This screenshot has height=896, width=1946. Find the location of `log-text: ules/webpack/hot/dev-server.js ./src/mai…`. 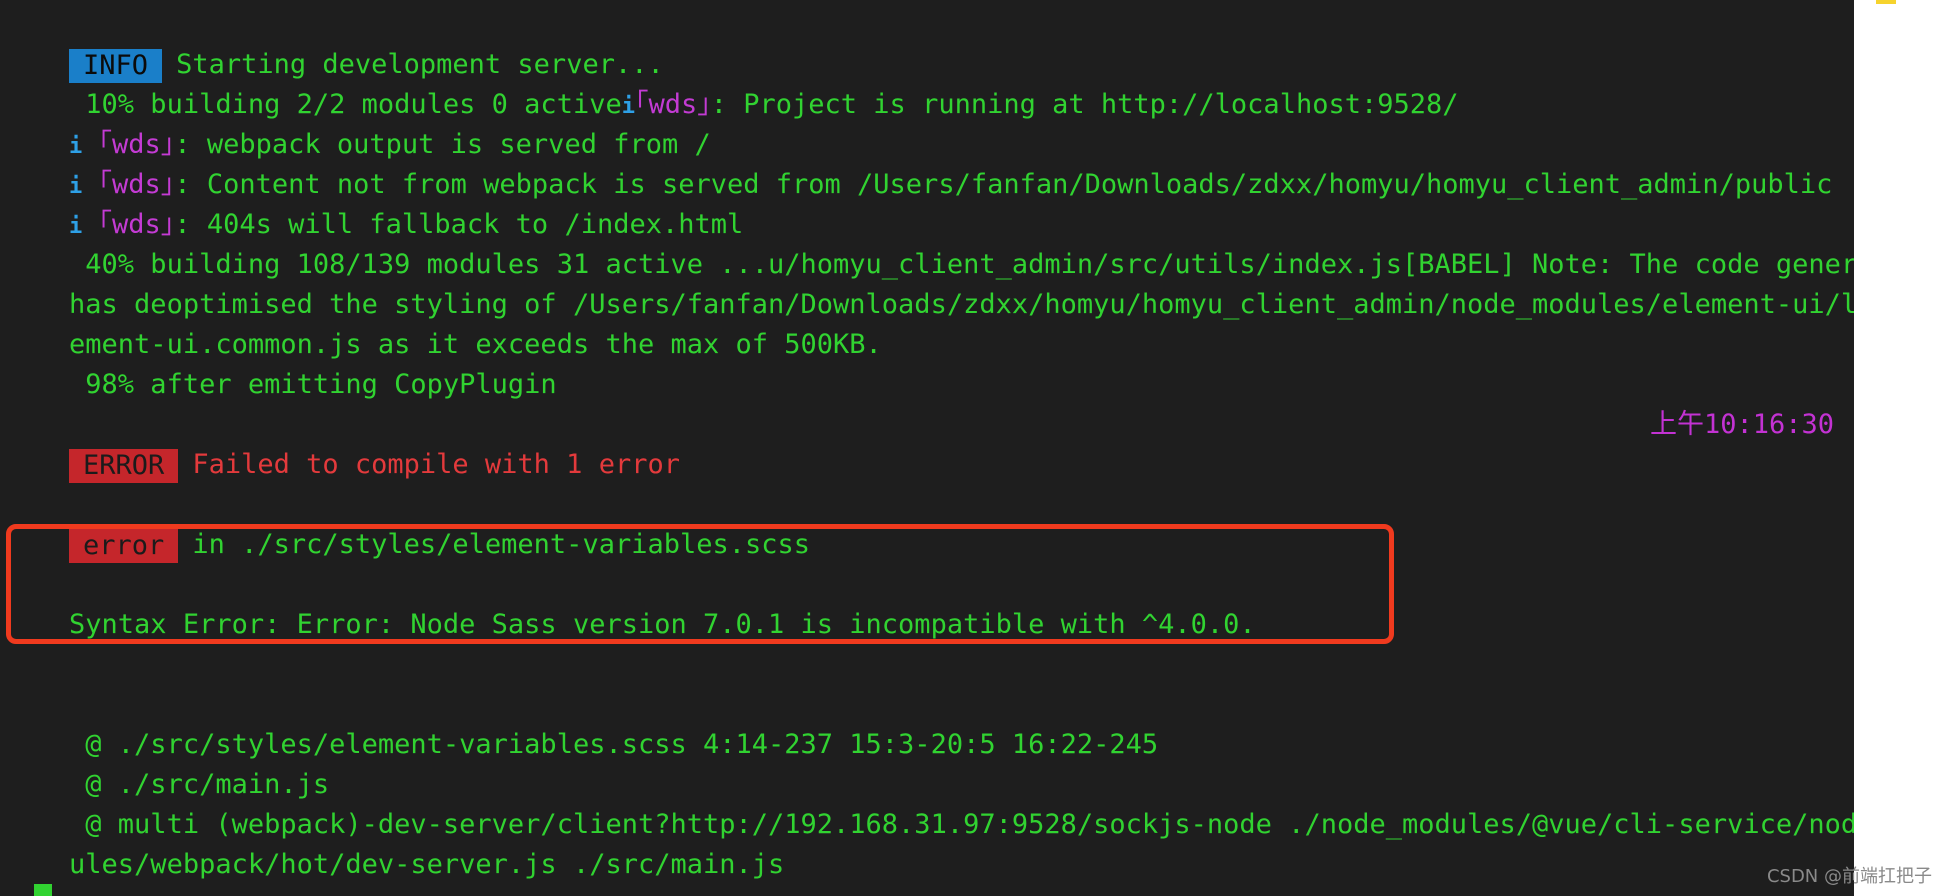

log-text: ules/webpack/hot/dev-server.js ./src/mai… is located at coordinates (427, 864).